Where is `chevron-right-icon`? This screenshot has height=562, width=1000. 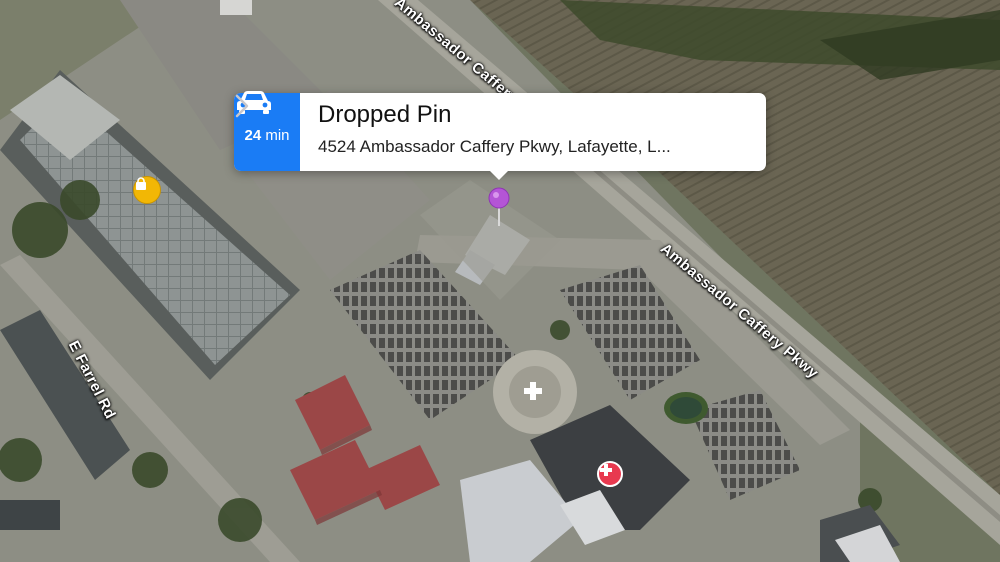
chevron-right-icon is located at coordinates (242, 106).